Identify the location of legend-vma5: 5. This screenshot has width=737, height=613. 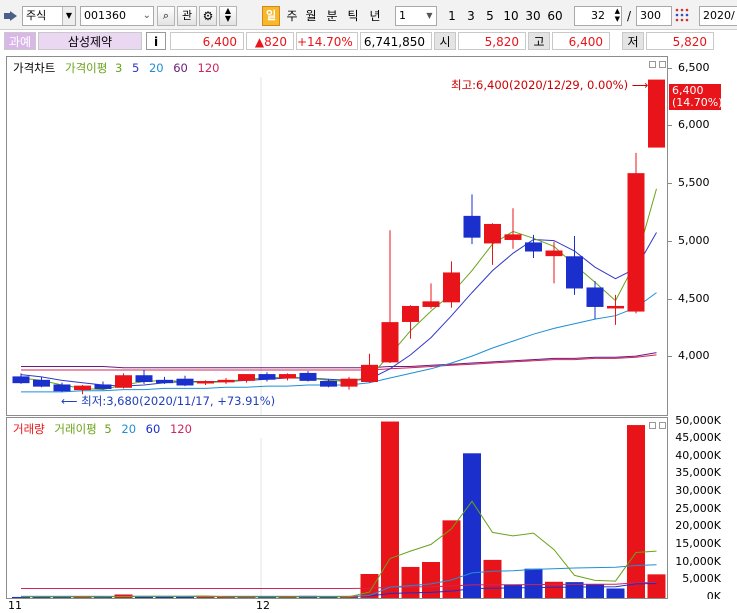
(107, 429).